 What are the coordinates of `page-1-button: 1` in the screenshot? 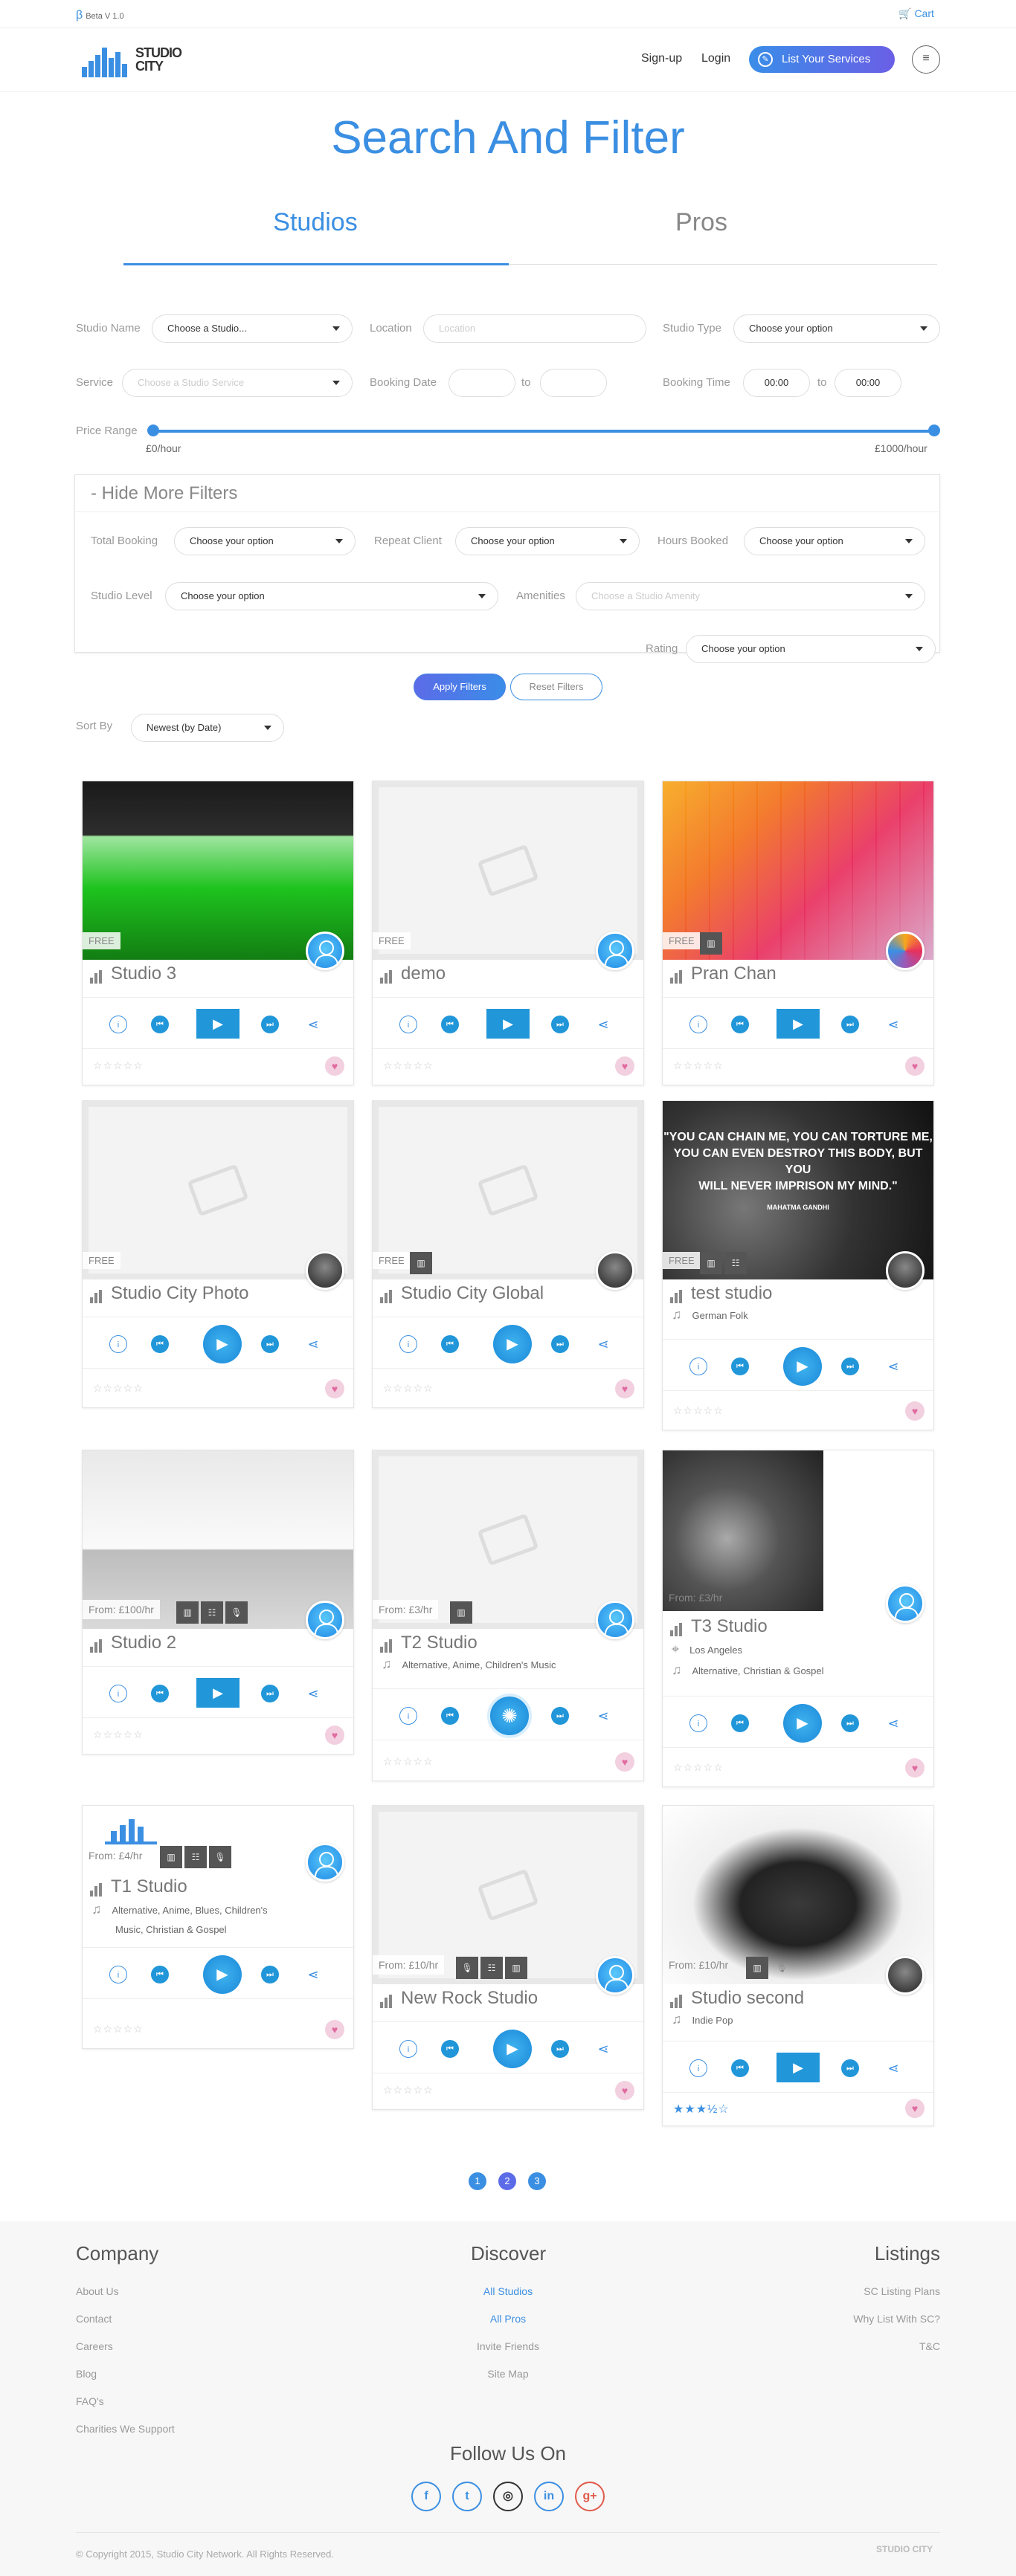 It's located at (477, 2181).